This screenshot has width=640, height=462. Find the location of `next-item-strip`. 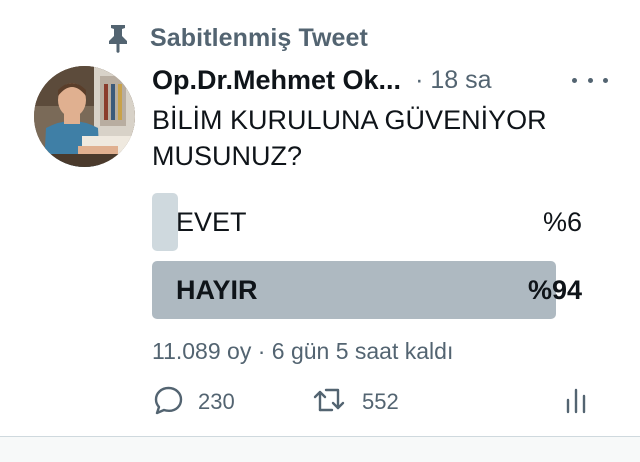

next-item-strip is located at coordinates (320, 449).